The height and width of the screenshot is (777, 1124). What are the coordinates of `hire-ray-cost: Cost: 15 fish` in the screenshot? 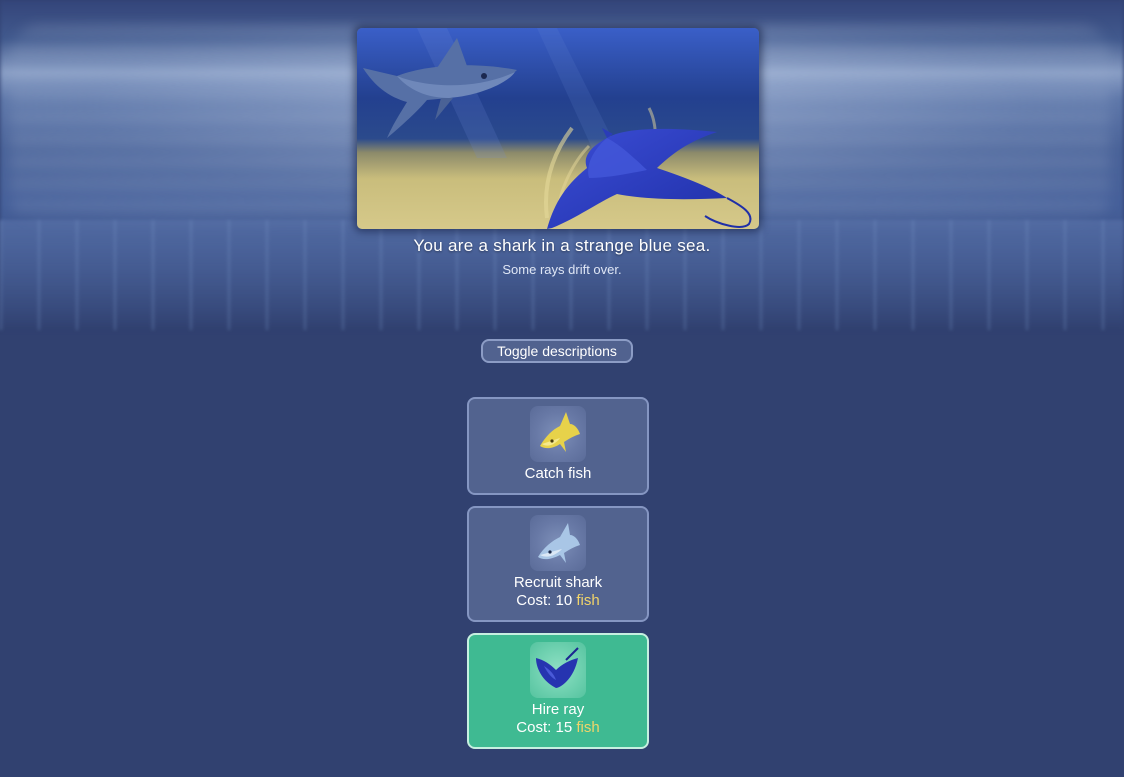 It's located at (558, 728).